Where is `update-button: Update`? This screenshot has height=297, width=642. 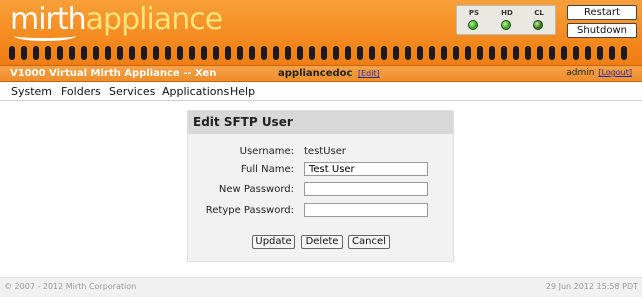 update-button: Update is located at coordinates (273, 242).